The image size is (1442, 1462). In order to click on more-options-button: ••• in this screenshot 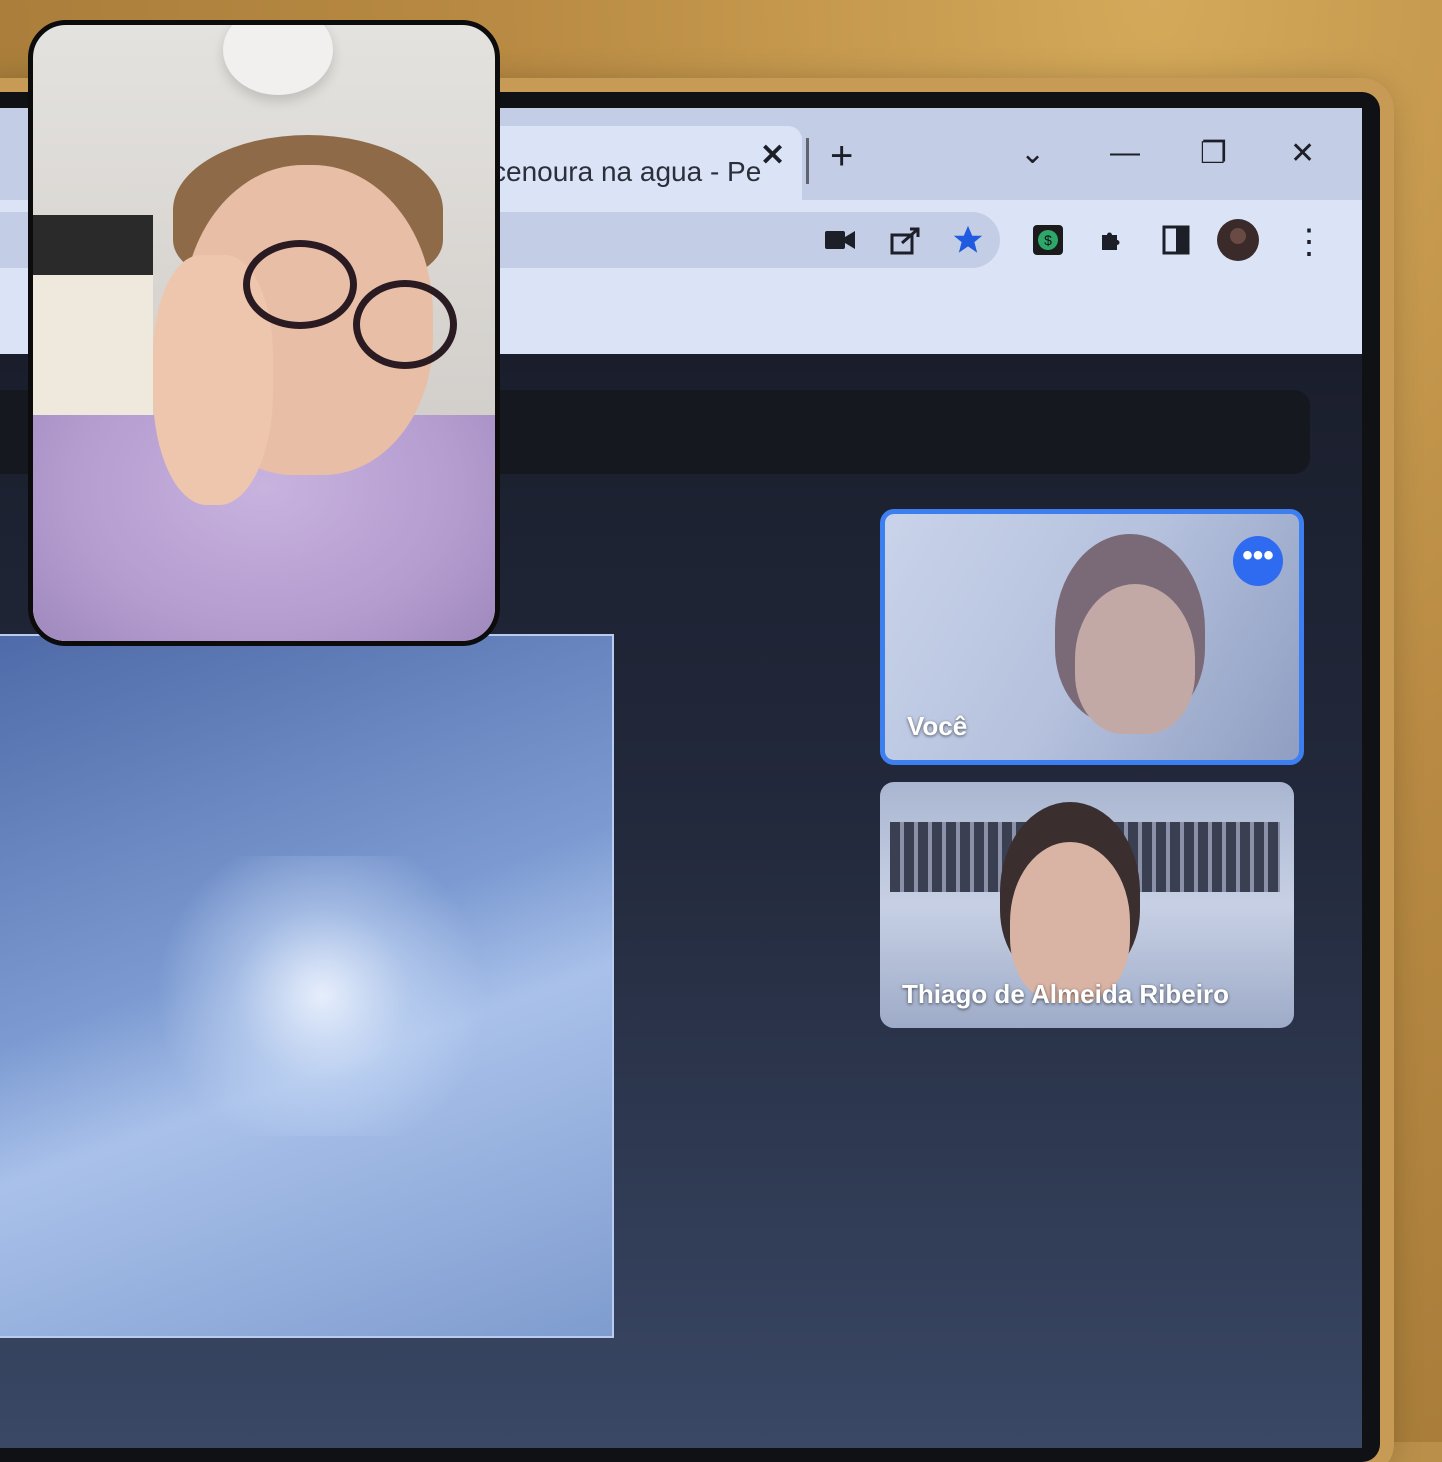, I will do `click(1258, 561)`.